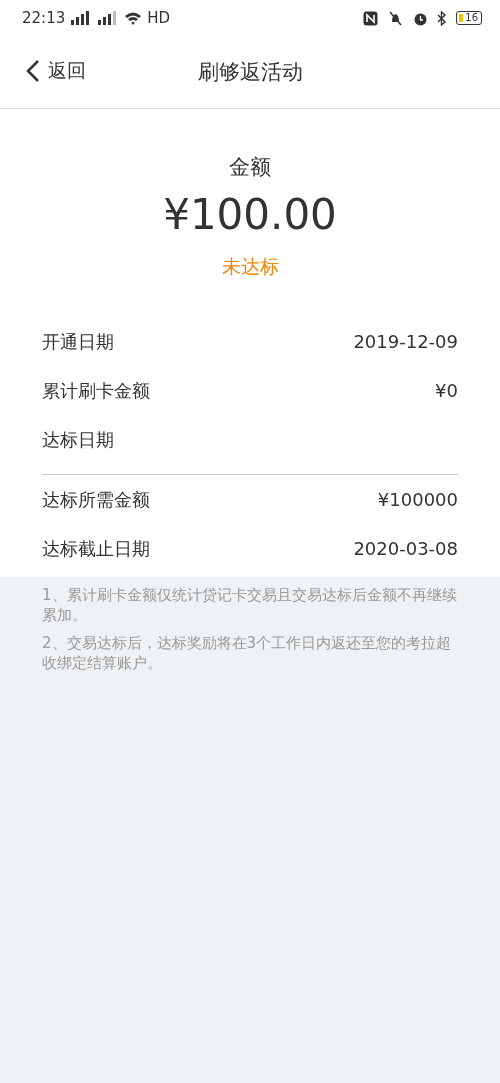 The height and width of the screenshot is (1083, 500). What do you see at coordinates (371, 18) in the screenshot?
I see `nfc-icon` at bounding box center [371, 18].